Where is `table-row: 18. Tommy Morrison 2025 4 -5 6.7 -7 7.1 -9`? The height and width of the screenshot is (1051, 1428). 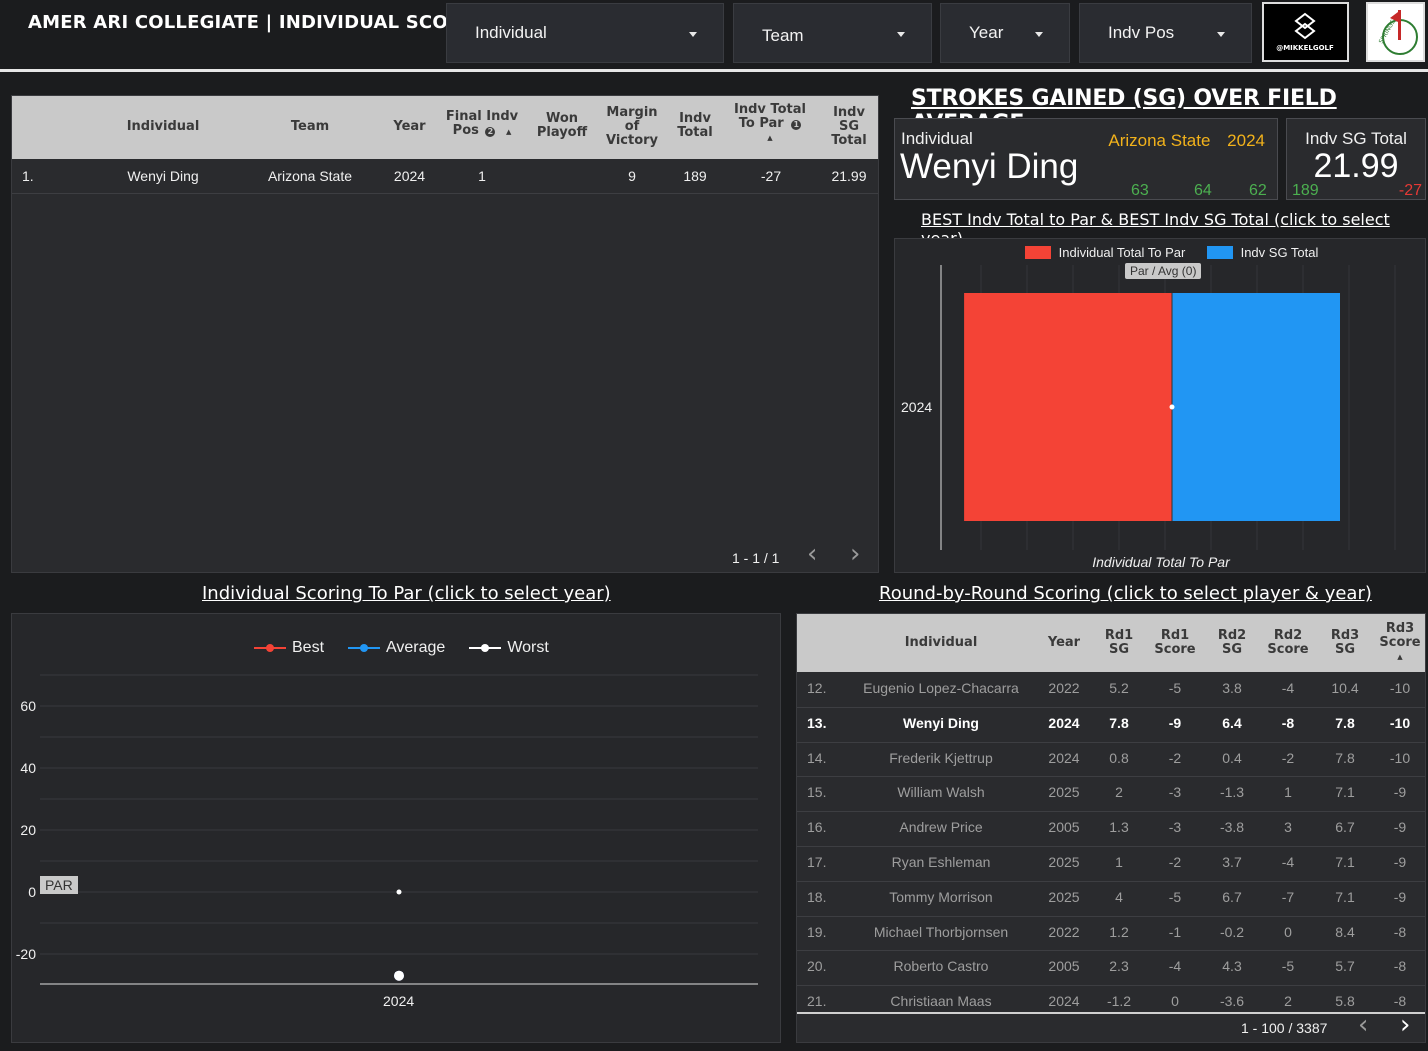
table-row: 18. Tommy Morrison 2025 4 -5 6.7 -7 7.1 -9 is located at coordinates (1111, 898).